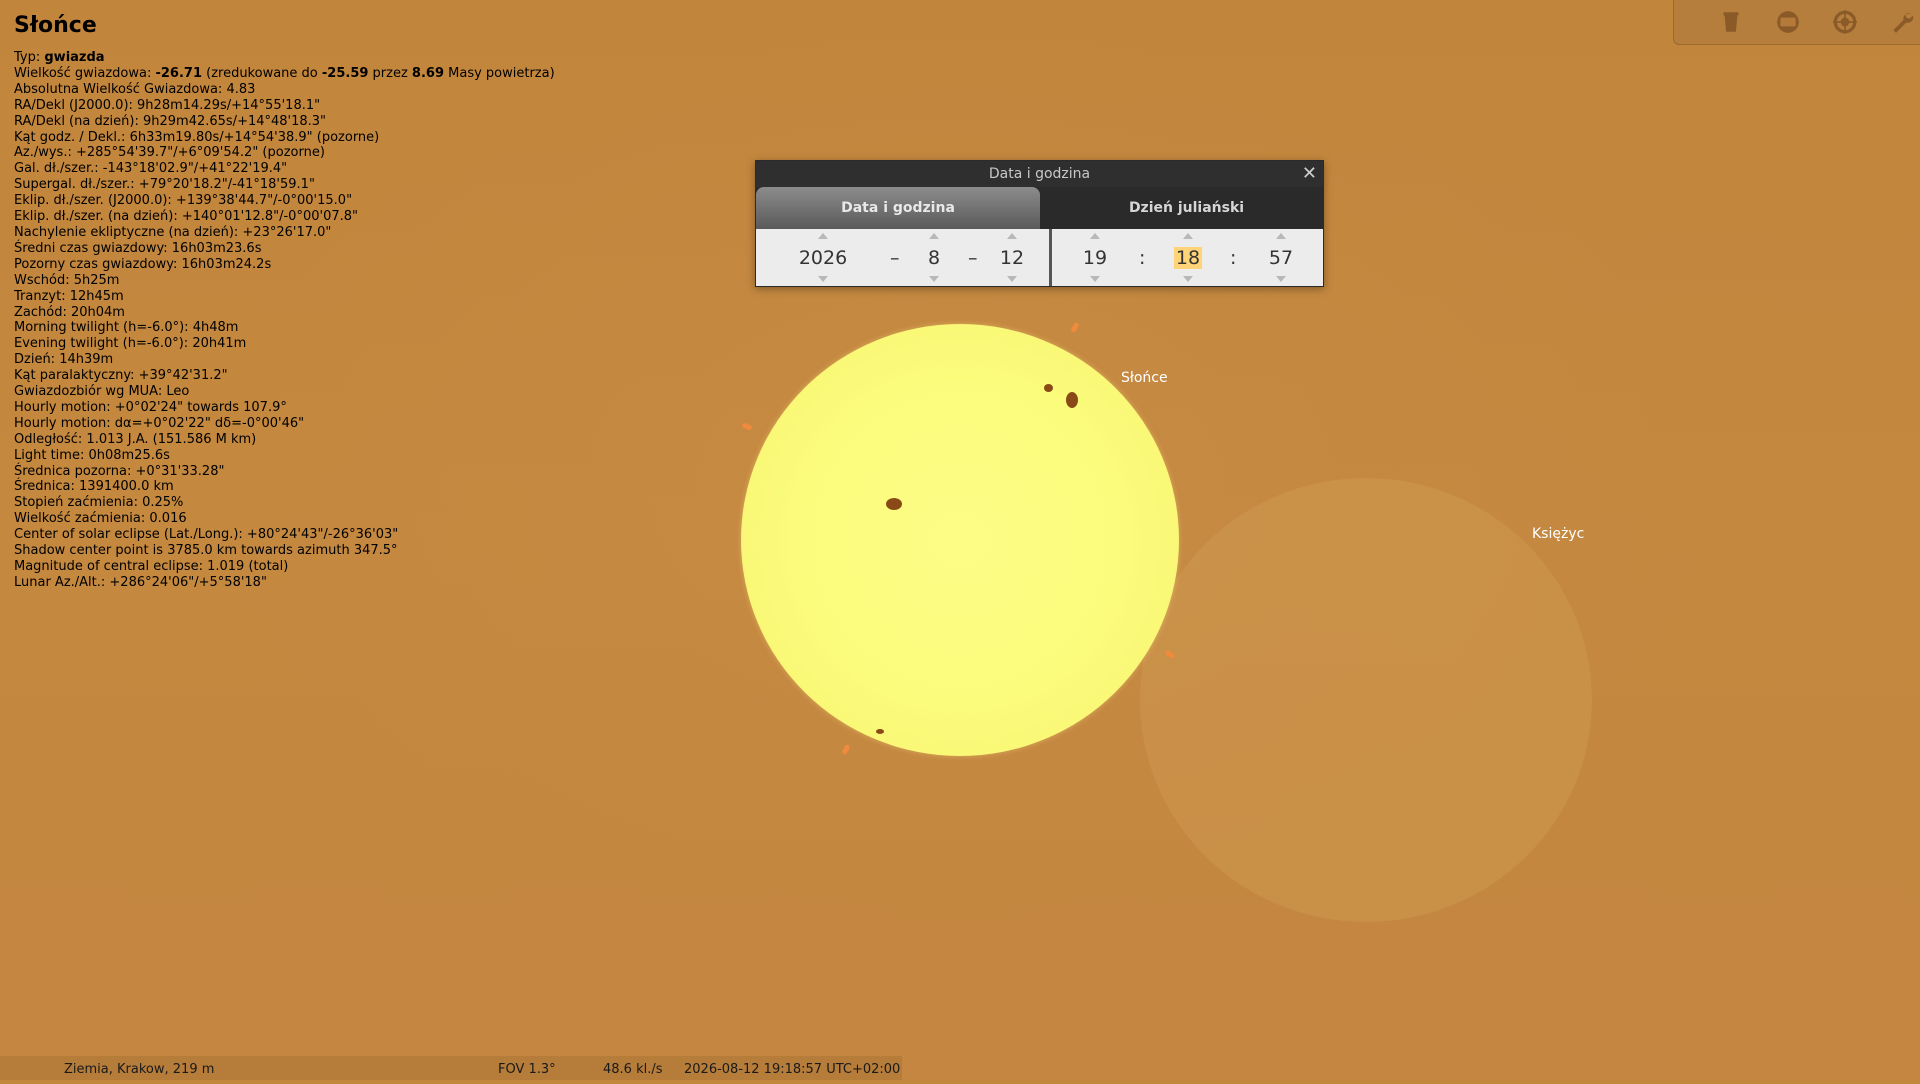 The width and height of the screenshot is (1920, 1084). Describe the element at coordinates (69, 312) in the screenshot. I see `info-text: Zachód: 20h04m` at that location.